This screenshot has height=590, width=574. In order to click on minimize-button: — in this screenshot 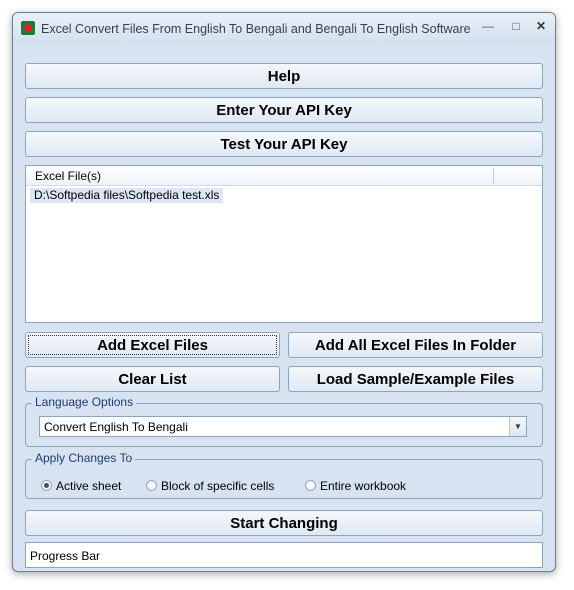, I will do `click(488, 26)`.